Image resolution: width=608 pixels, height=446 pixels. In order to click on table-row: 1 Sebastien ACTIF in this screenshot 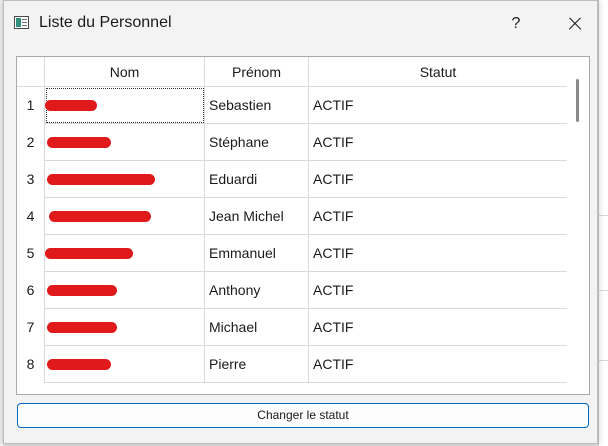, I will do `click(292, 105)`.